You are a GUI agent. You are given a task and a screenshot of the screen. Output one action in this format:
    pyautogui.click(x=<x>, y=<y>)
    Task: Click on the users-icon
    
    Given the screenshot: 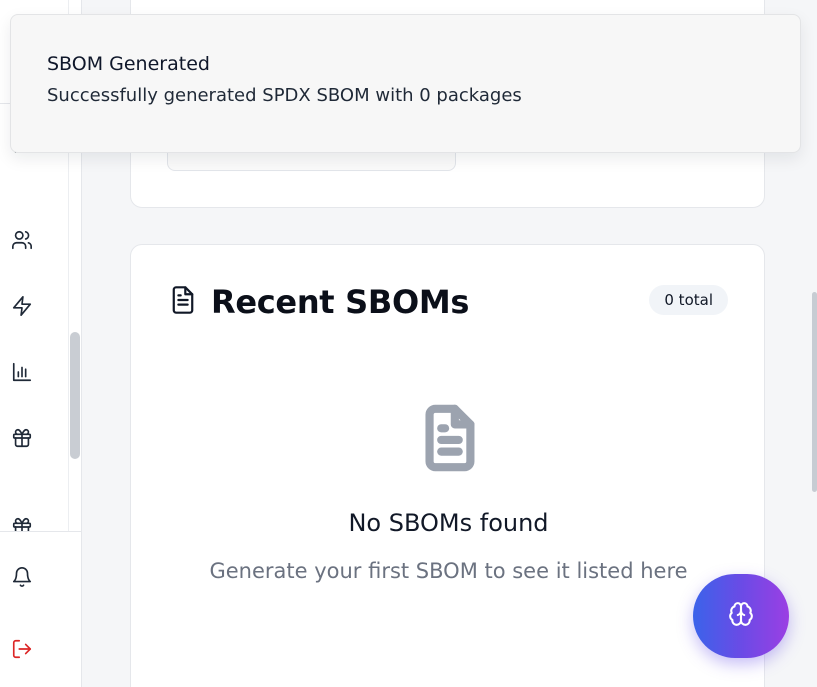 What is the action you would take?
    pyautogui.click(x=22, y=240)
    